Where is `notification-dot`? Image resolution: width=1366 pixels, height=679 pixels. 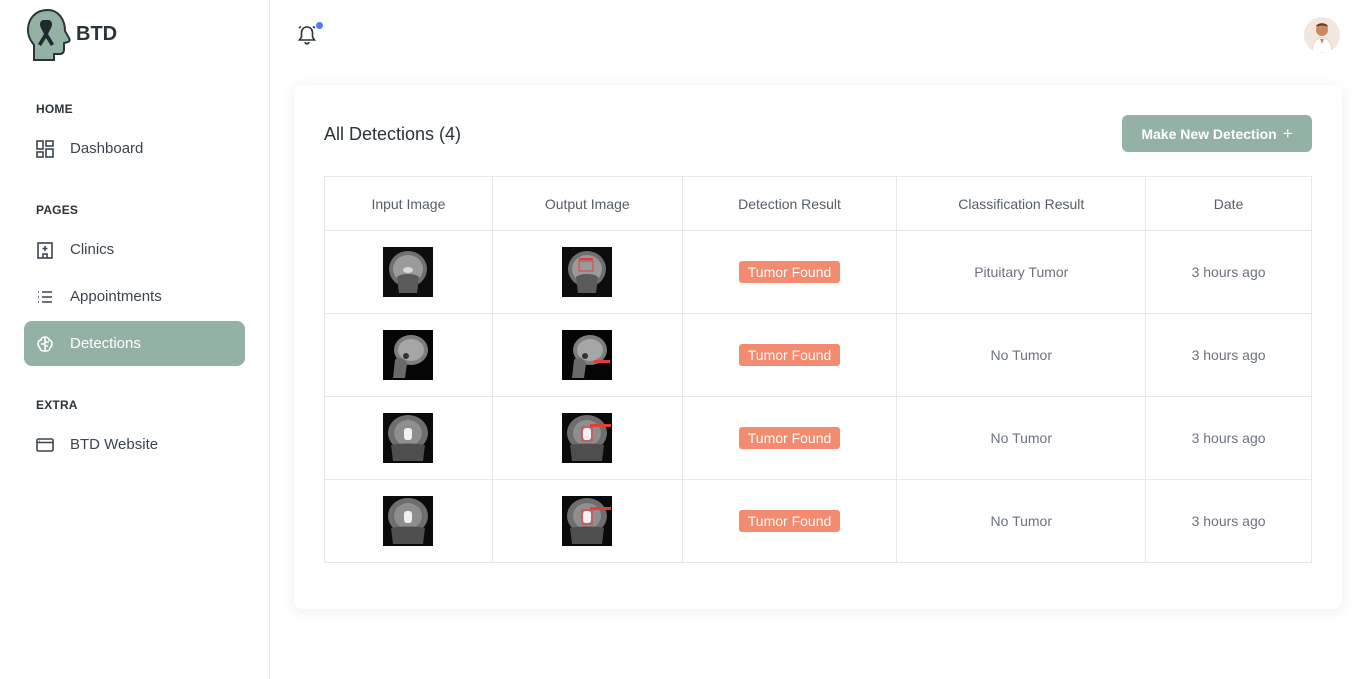
notification-dot is located at coordinates (319, 25).